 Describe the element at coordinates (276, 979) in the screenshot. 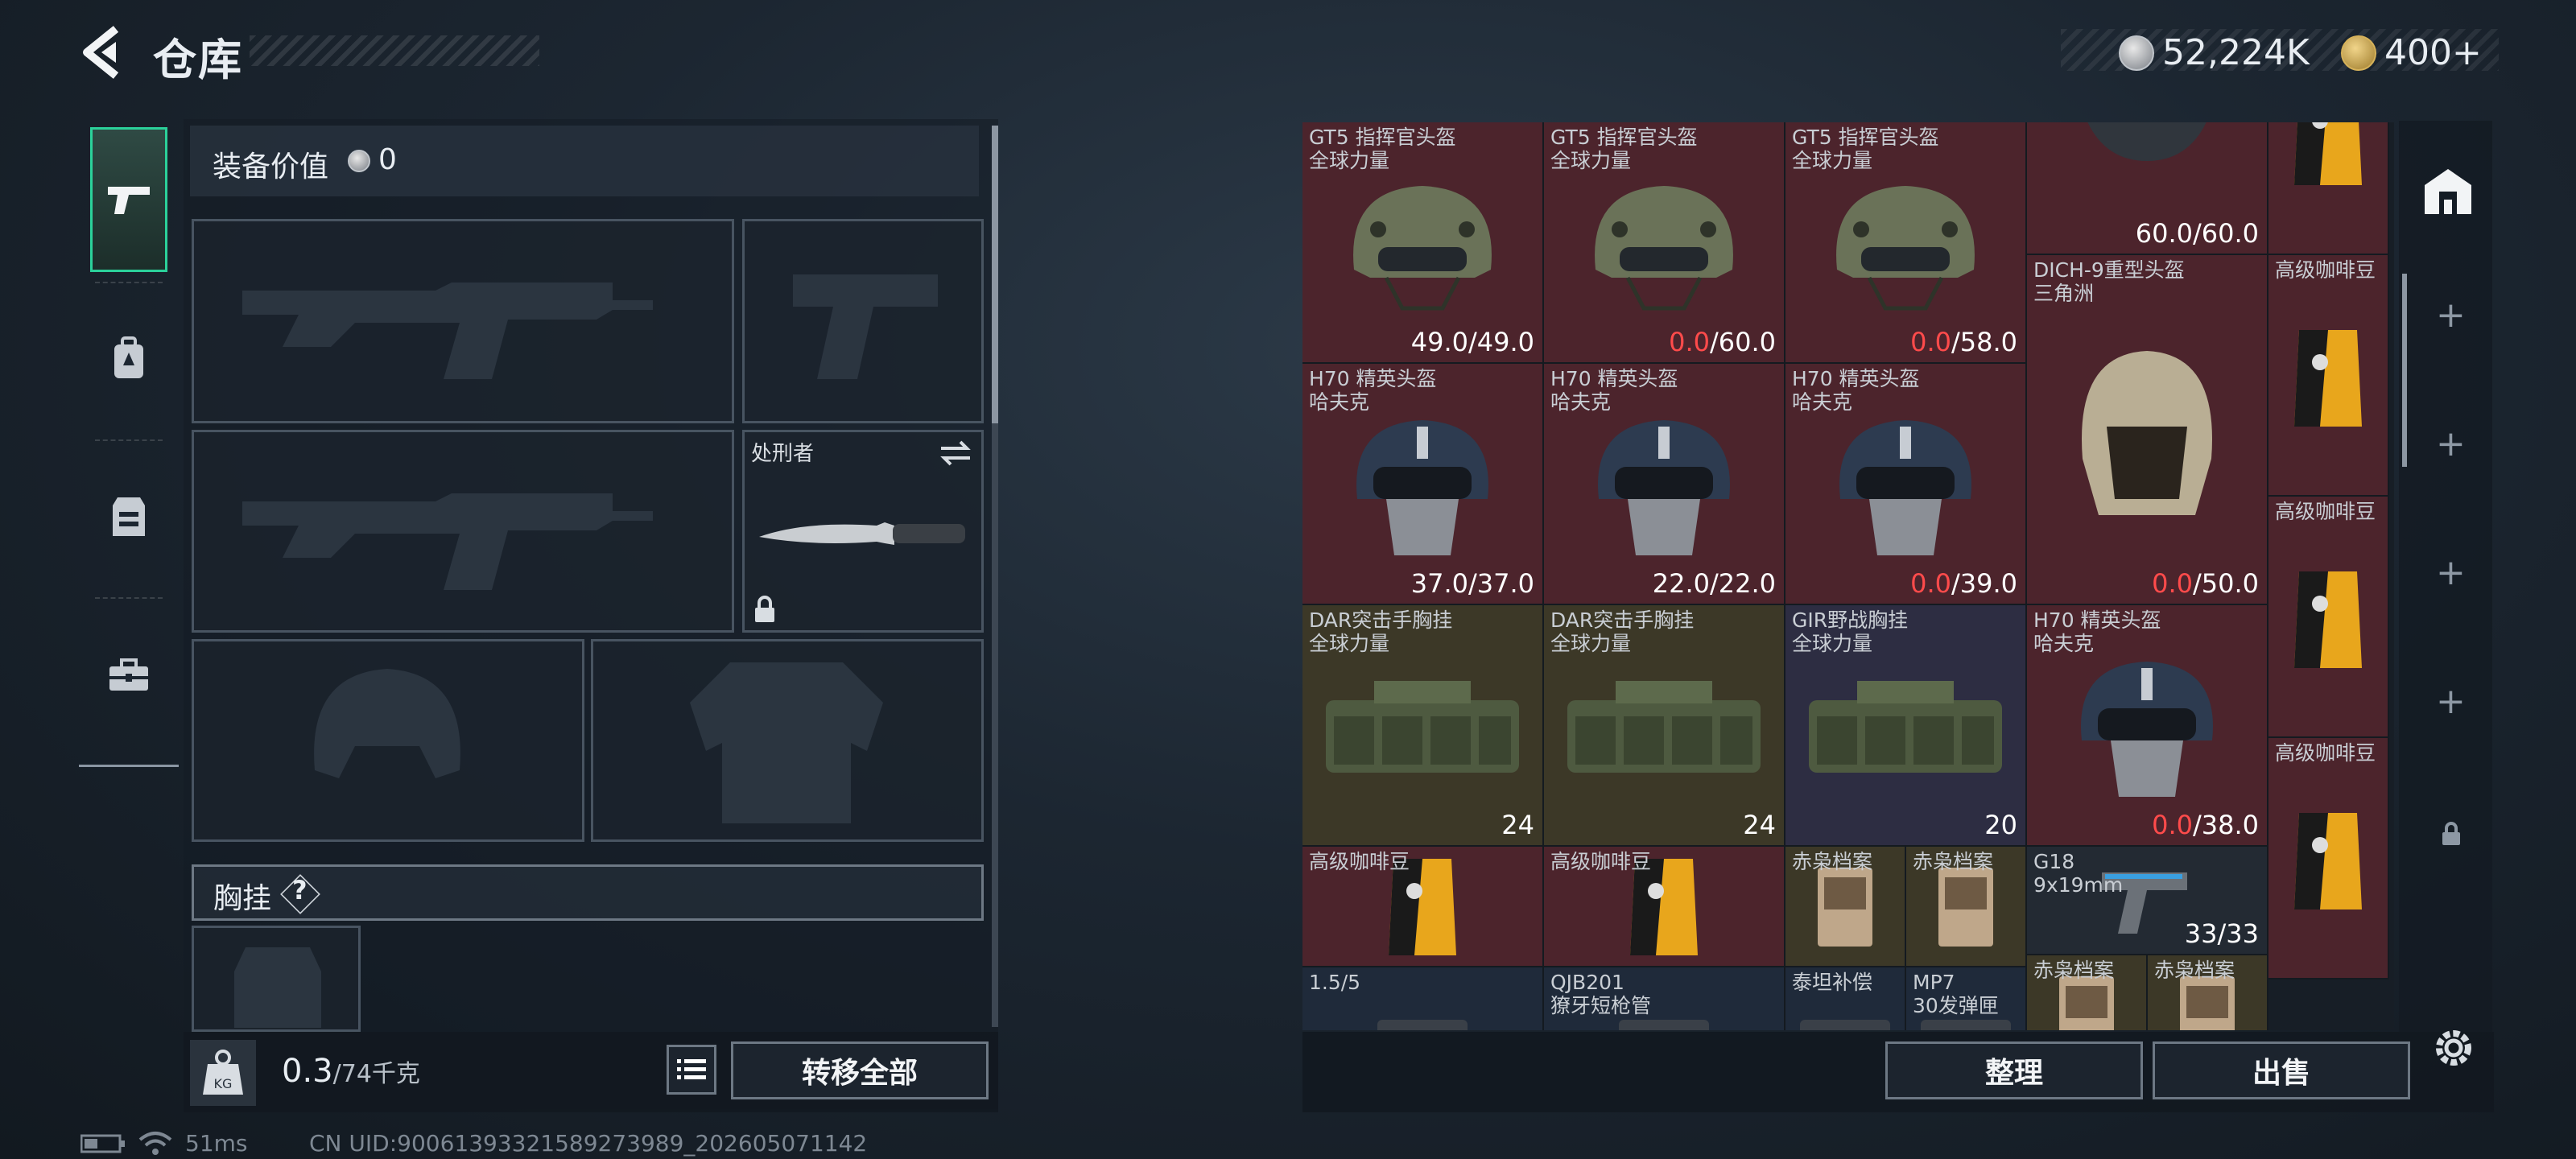

I see `chest-rig-slot` at that location.